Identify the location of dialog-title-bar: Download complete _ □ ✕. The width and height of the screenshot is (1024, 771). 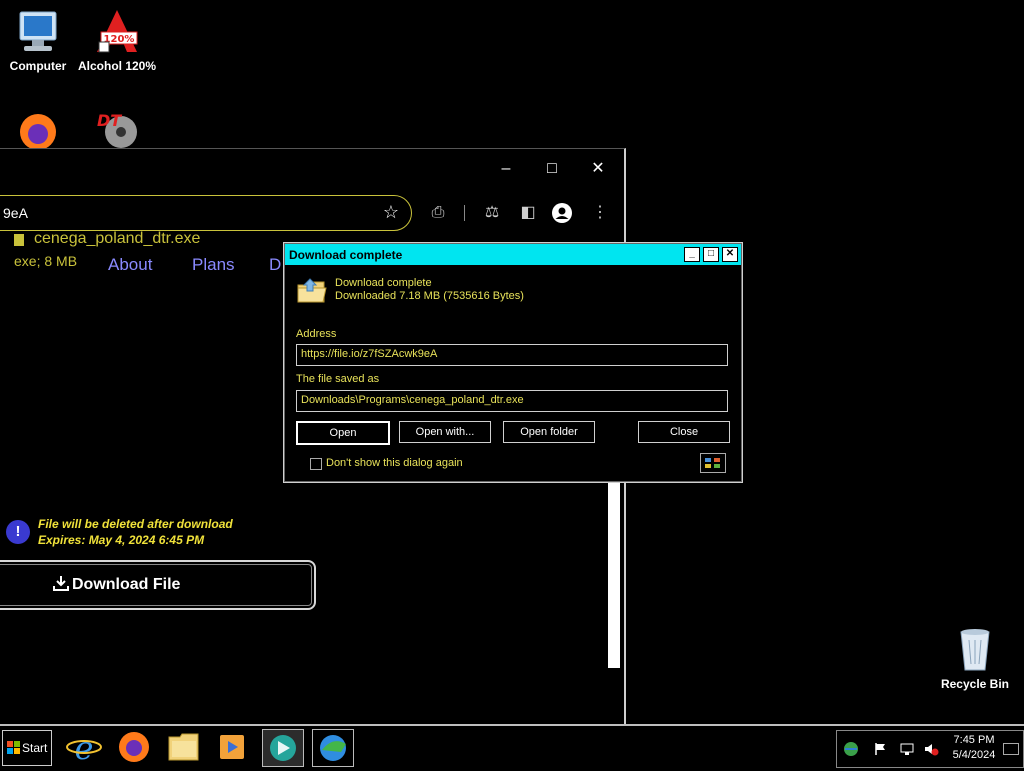
(513, 254).